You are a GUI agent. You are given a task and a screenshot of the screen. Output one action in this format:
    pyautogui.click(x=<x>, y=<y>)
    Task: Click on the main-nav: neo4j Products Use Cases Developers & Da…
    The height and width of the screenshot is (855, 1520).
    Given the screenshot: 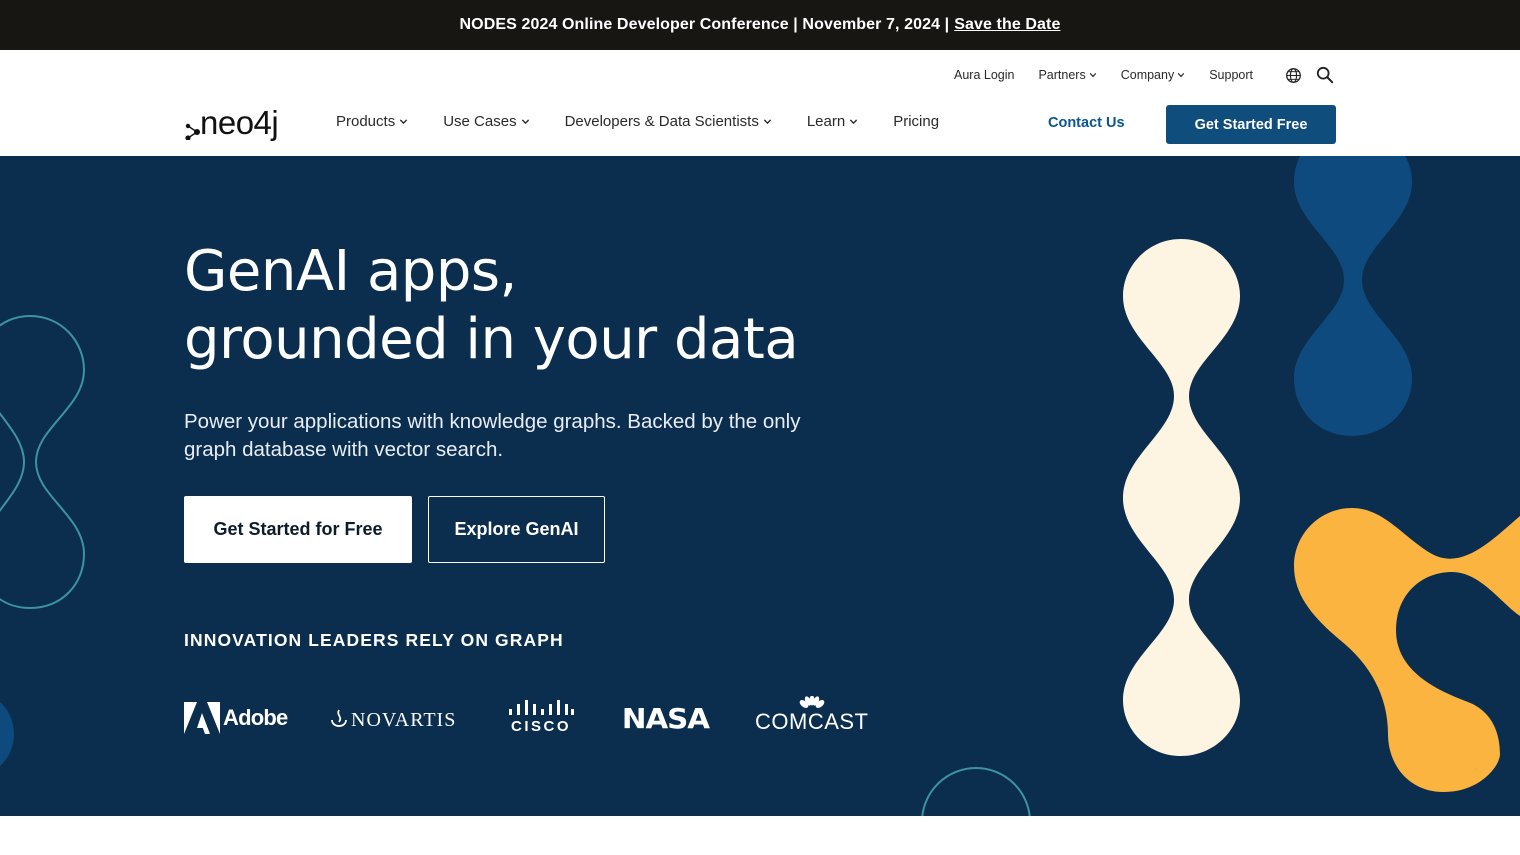 What is the action you would take?
    pyautogui.click(x=760, y=126)
    